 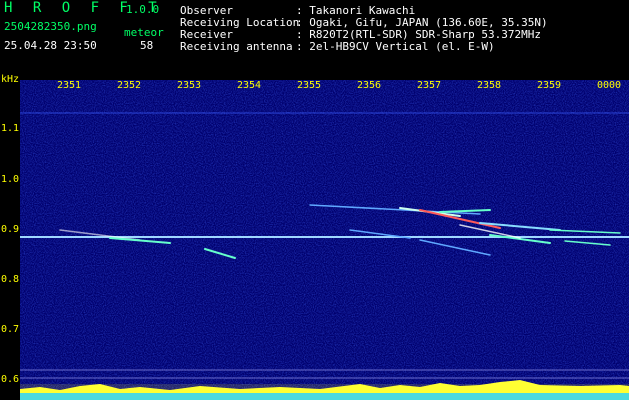 What do you see at coordinates (489, 85) in the screenshot?
I see `x-tick-2358: 2358` at bounding box center [489, 85].